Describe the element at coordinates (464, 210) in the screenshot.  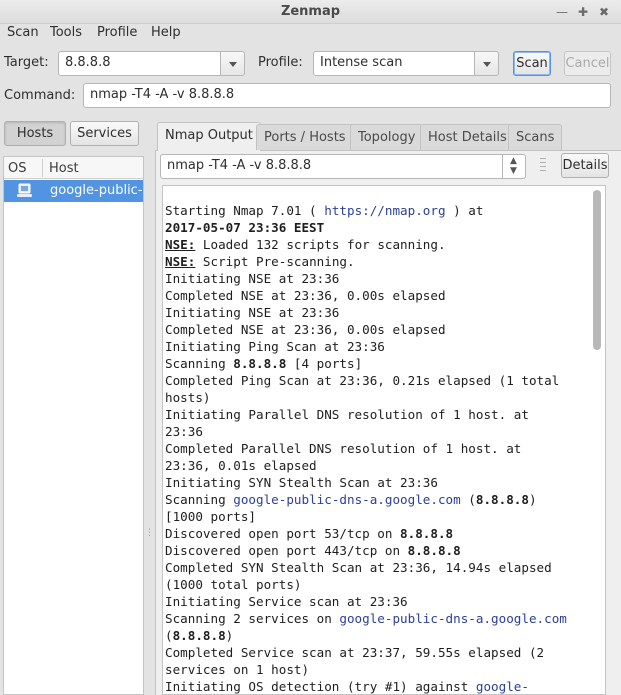
I see `output-text: ) at` at that location.